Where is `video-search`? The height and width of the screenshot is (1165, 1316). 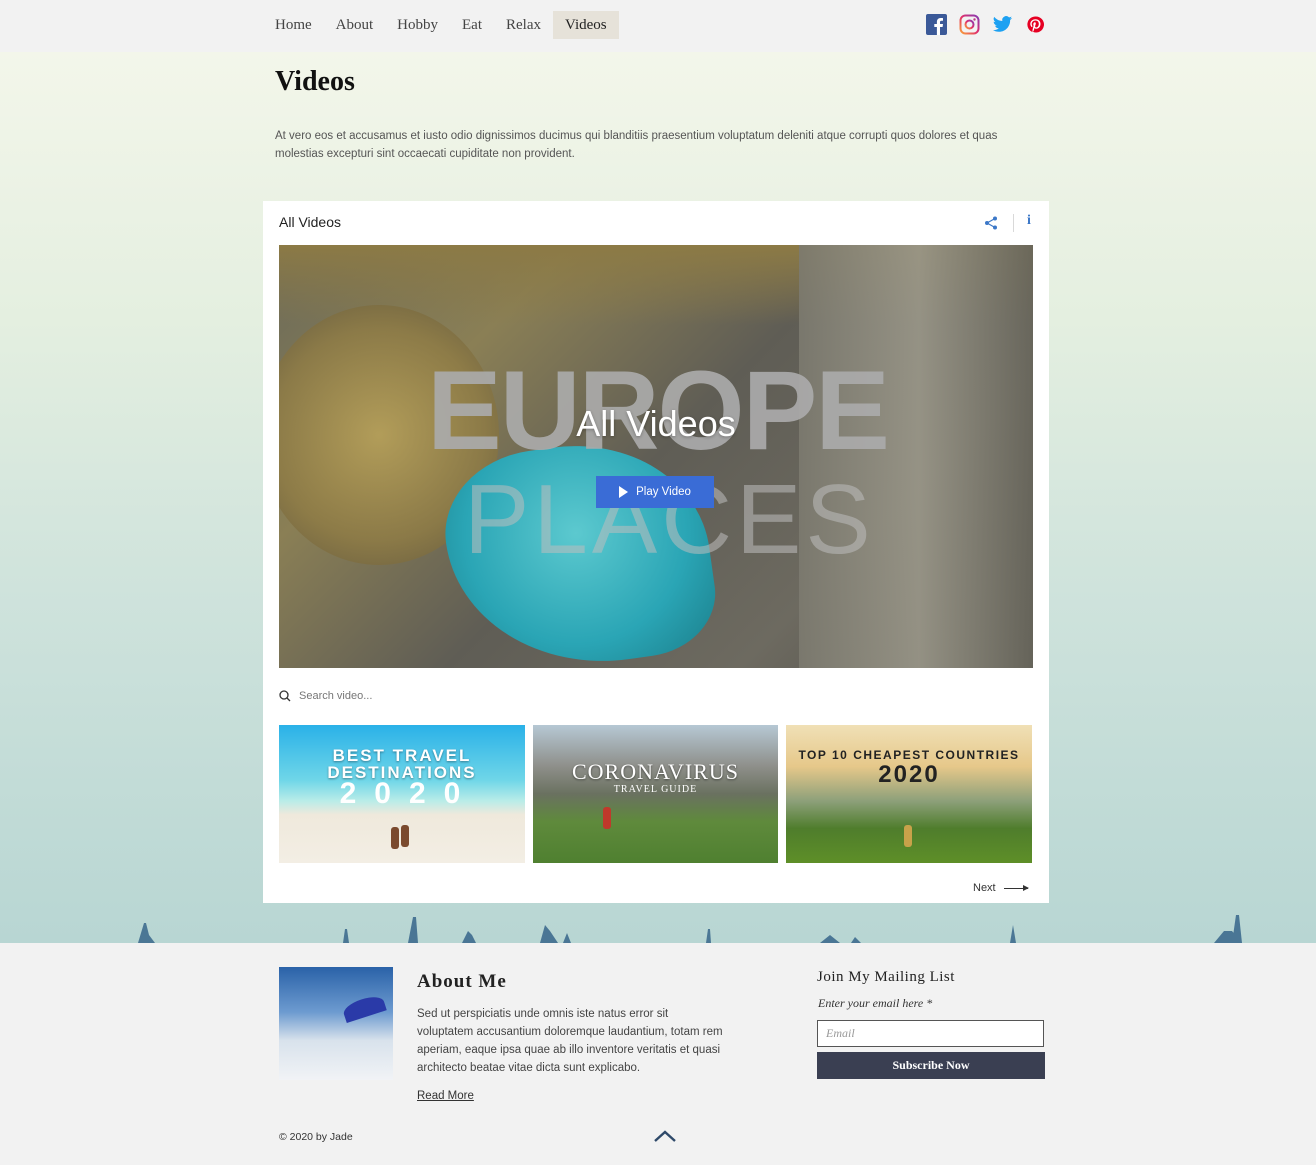
video-search is located at coordinates (429, 696).